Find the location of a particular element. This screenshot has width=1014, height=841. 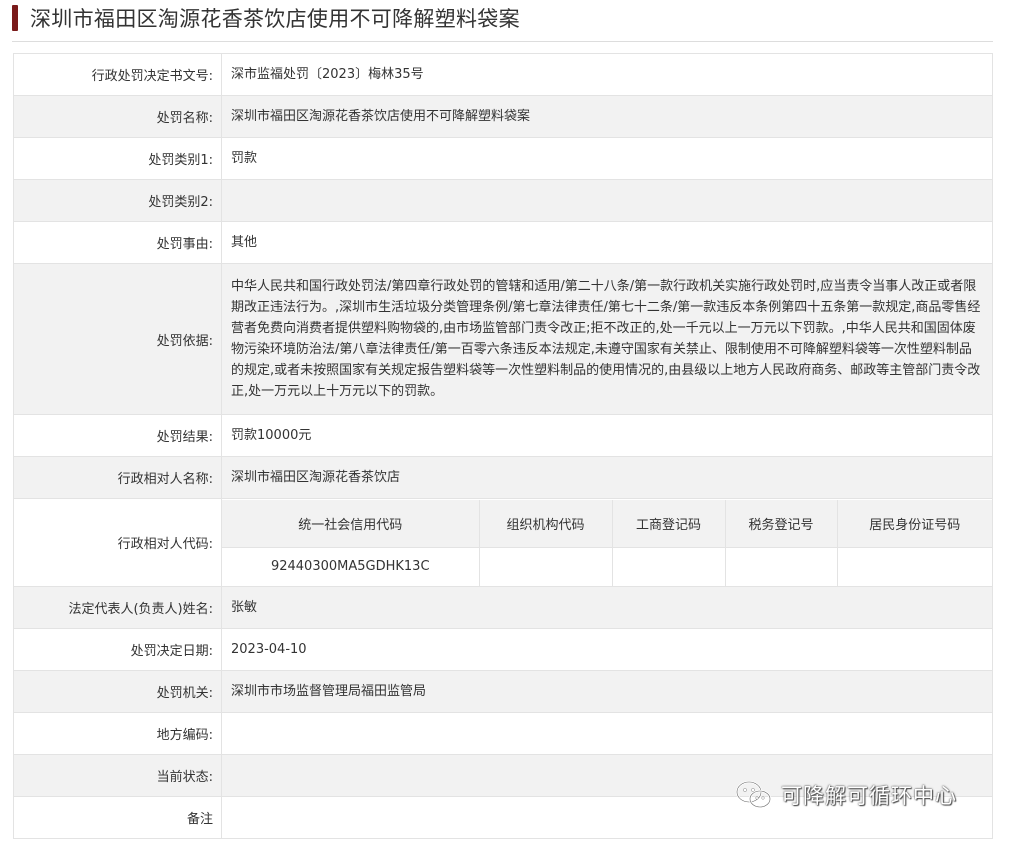

org-code-value is located at coordinates (545, 566).